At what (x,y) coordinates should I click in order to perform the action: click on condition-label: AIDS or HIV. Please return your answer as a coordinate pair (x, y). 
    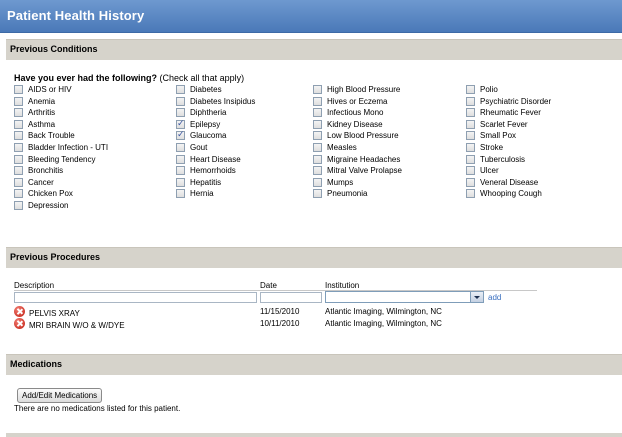
    Looking at the image, I should click on (50, 89).